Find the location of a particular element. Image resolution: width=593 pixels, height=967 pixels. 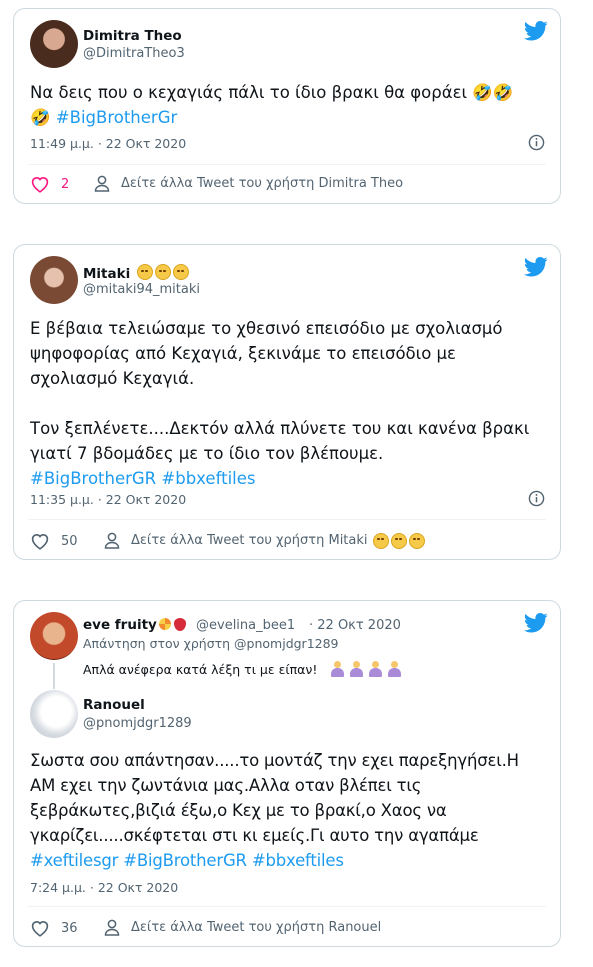

author-name: Mitaki is located at coordinates (136, 273).